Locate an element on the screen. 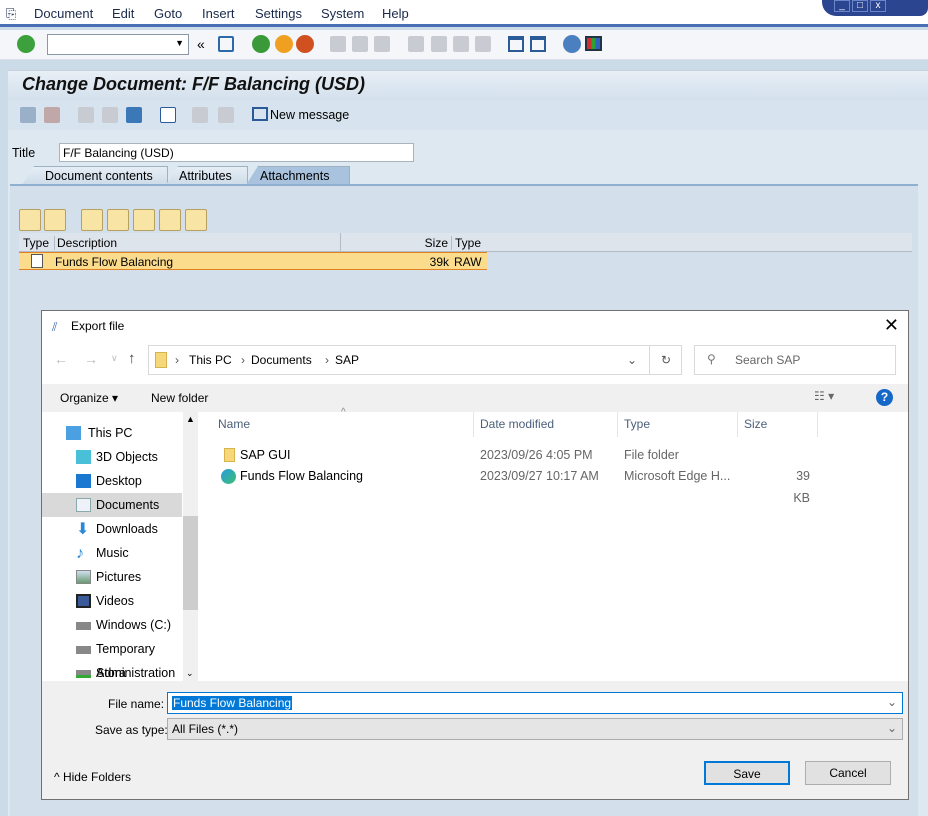 The height and width of the screenshot is (816, 928). previous-page-icon is located at coordinates (439, 44).